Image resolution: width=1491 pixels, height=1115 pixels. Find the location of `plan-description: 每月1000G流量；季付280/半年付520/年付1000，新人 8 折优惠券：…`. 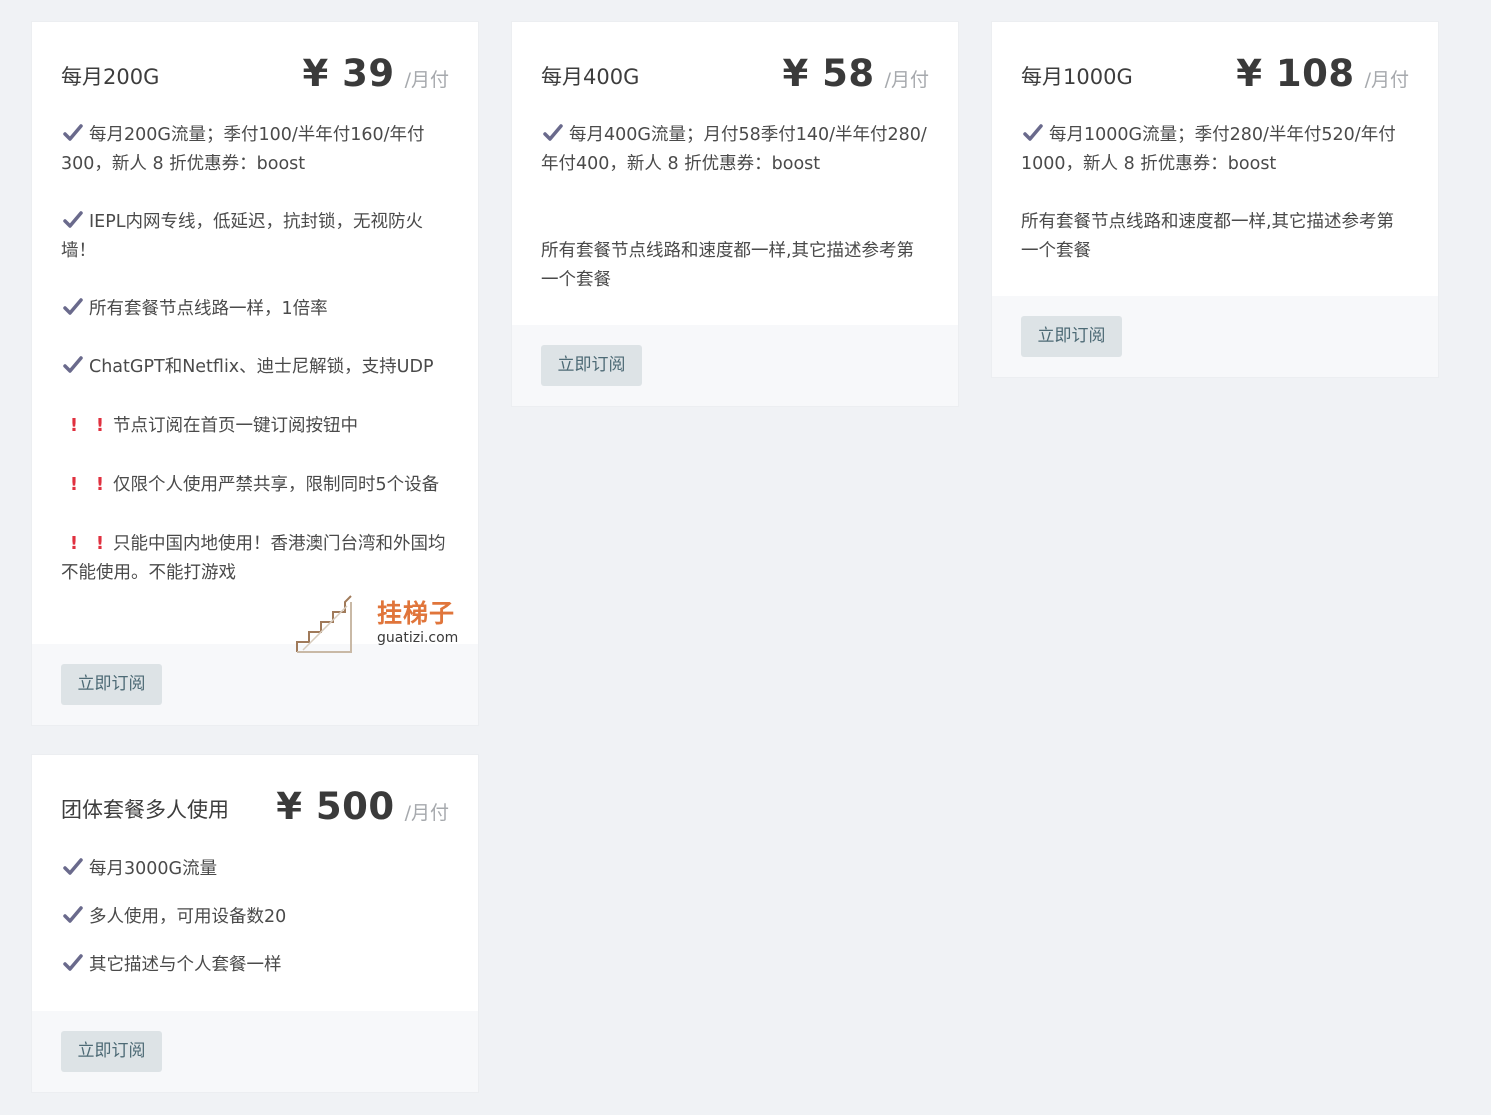

plan-description: 每月1000G流量；季付280/半年付520/年付1000，新人 8 折优惠券：… is located at coordinates (1215, 193).